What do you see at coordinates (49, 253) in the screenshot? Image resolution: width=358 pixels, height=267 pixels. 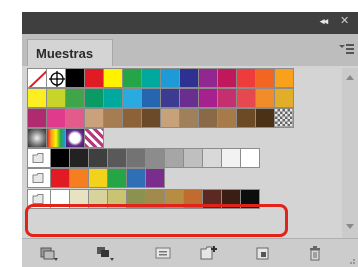 I see `swatch-libraries-icon` at bounding box center [49, 253].